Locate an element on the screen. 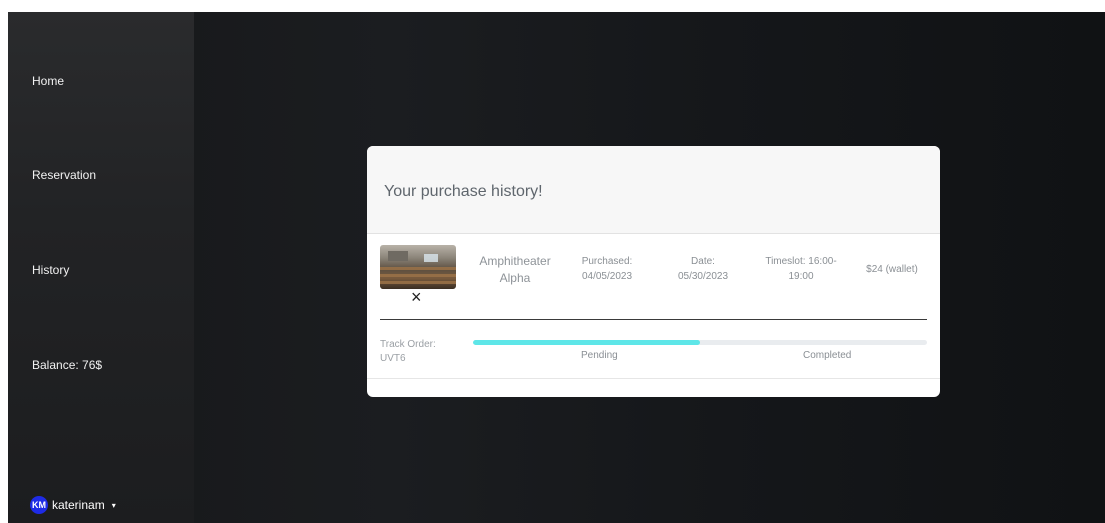 The image size is (1105, 523). modal-header: Your purchase history! is located at coordinates (653, 190).